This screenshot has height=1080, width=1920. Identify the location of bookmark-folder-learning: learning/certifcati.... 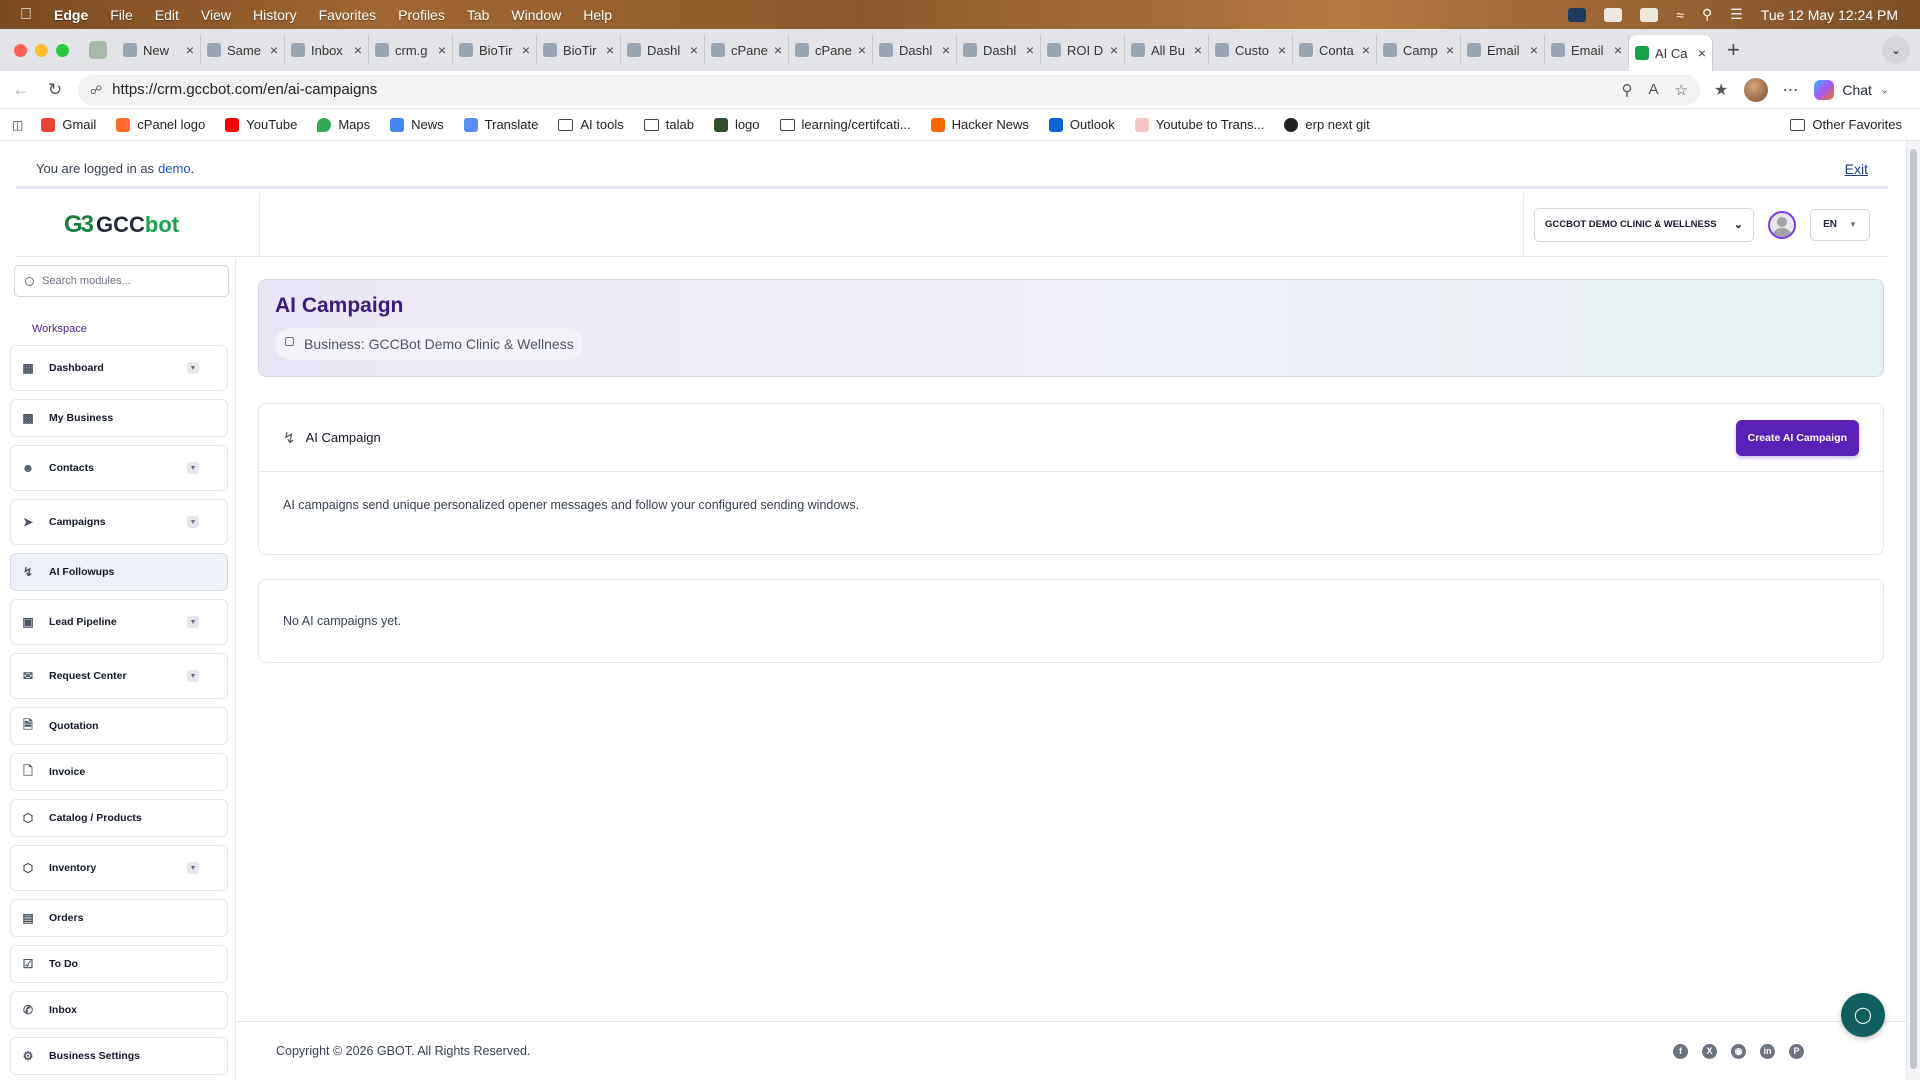
(845, 124).